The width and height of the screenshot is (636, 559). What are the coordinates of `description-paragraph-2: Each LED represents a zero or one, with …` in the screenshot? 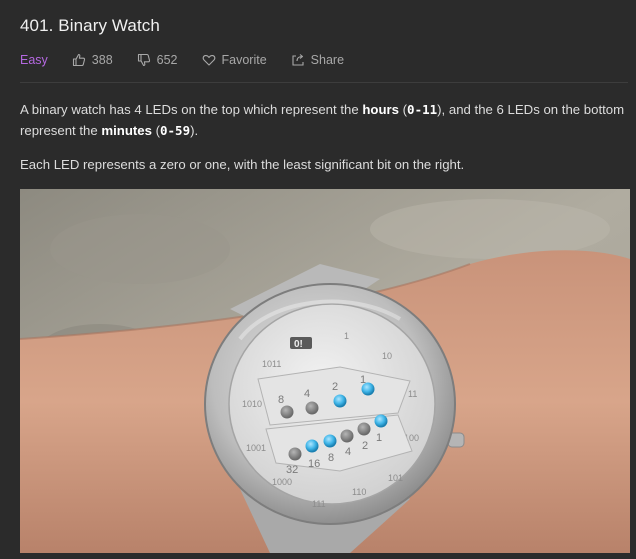 It's located at (242, 164).